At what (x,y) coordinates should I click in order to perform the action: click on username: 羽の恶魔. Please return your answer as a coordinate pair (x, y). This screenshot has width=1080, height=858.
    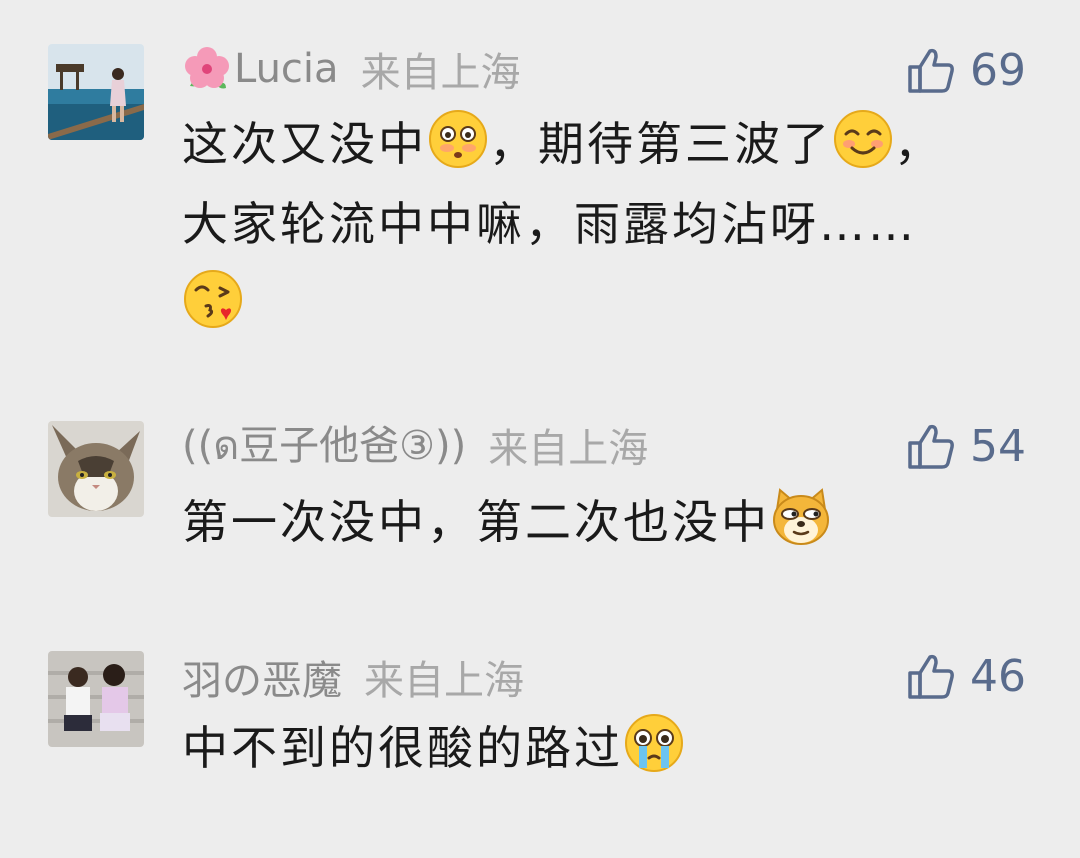
    Looking at the image, I should click on (262, 677).